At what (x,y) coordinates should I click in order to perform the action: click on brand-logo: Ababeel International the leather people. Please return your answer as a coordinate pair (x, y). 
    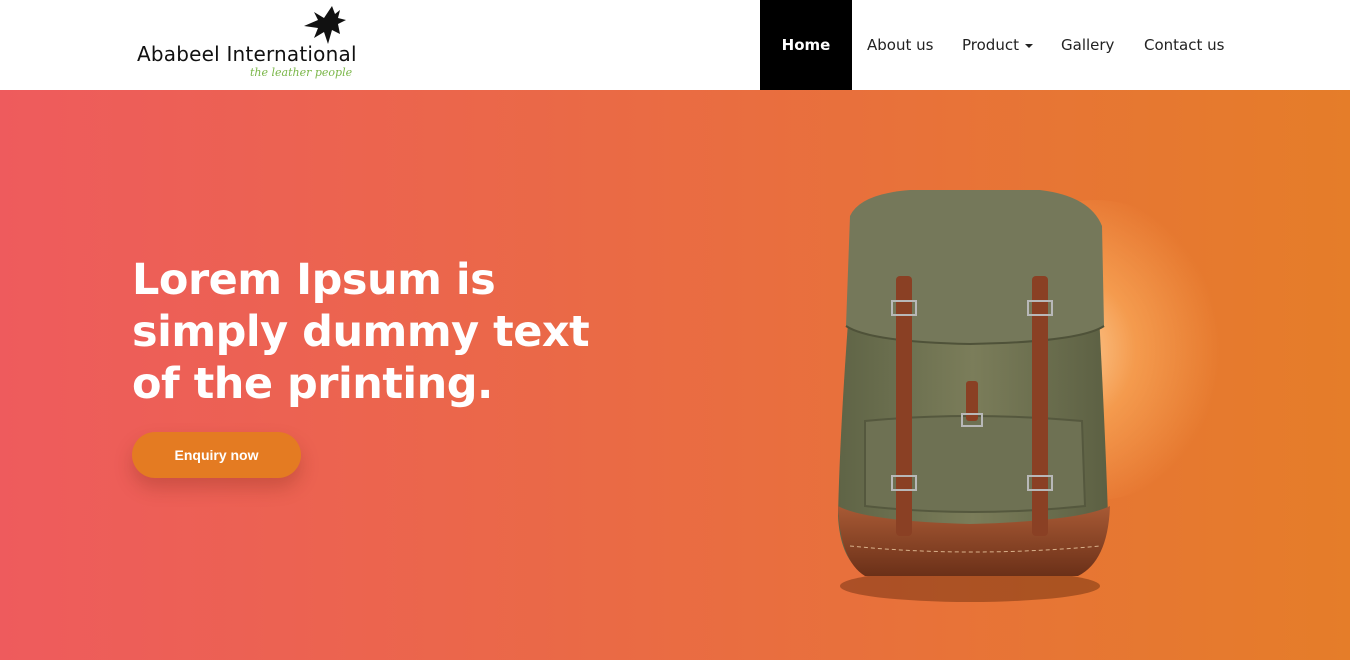
    Looking at the image, I should click on (246, 44).